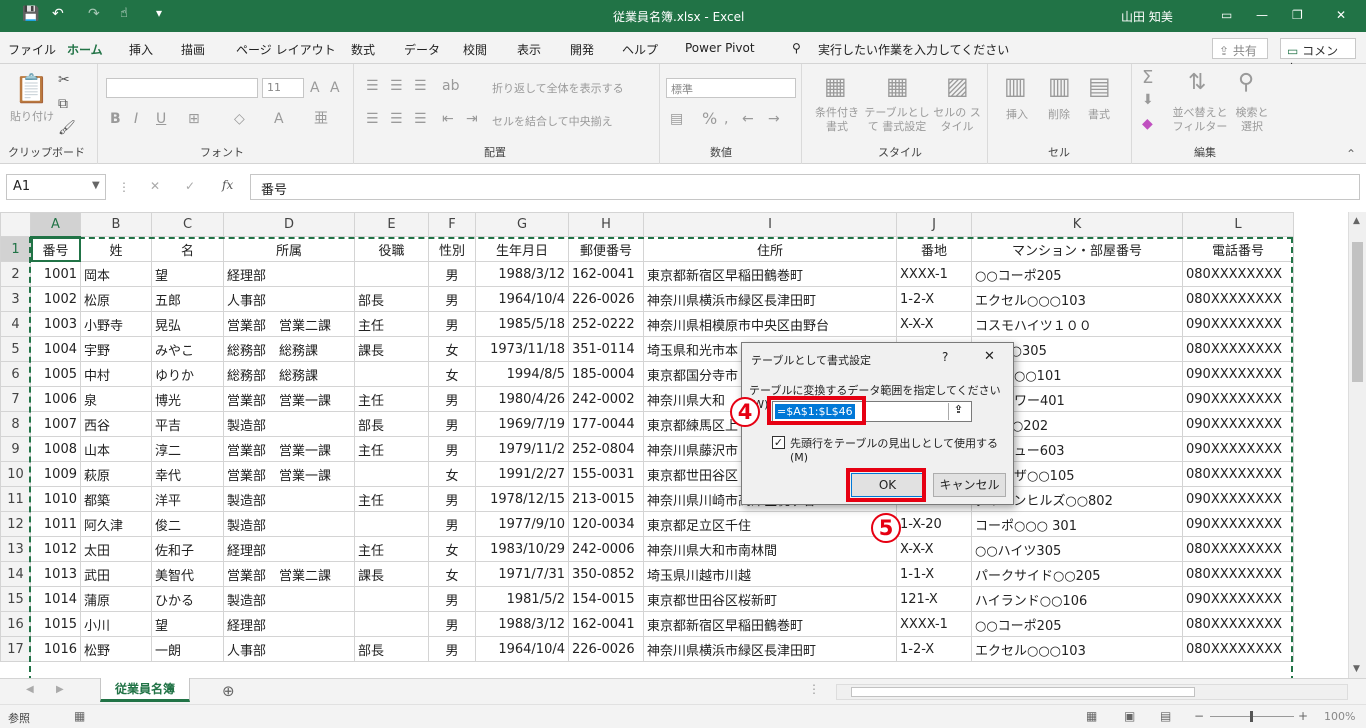 Image resolution: width=1366 pixels, height=728 pixels. Describe the element at coordinates (116, 324) in the screenshot. I see `cell: 小野寺` at that location.